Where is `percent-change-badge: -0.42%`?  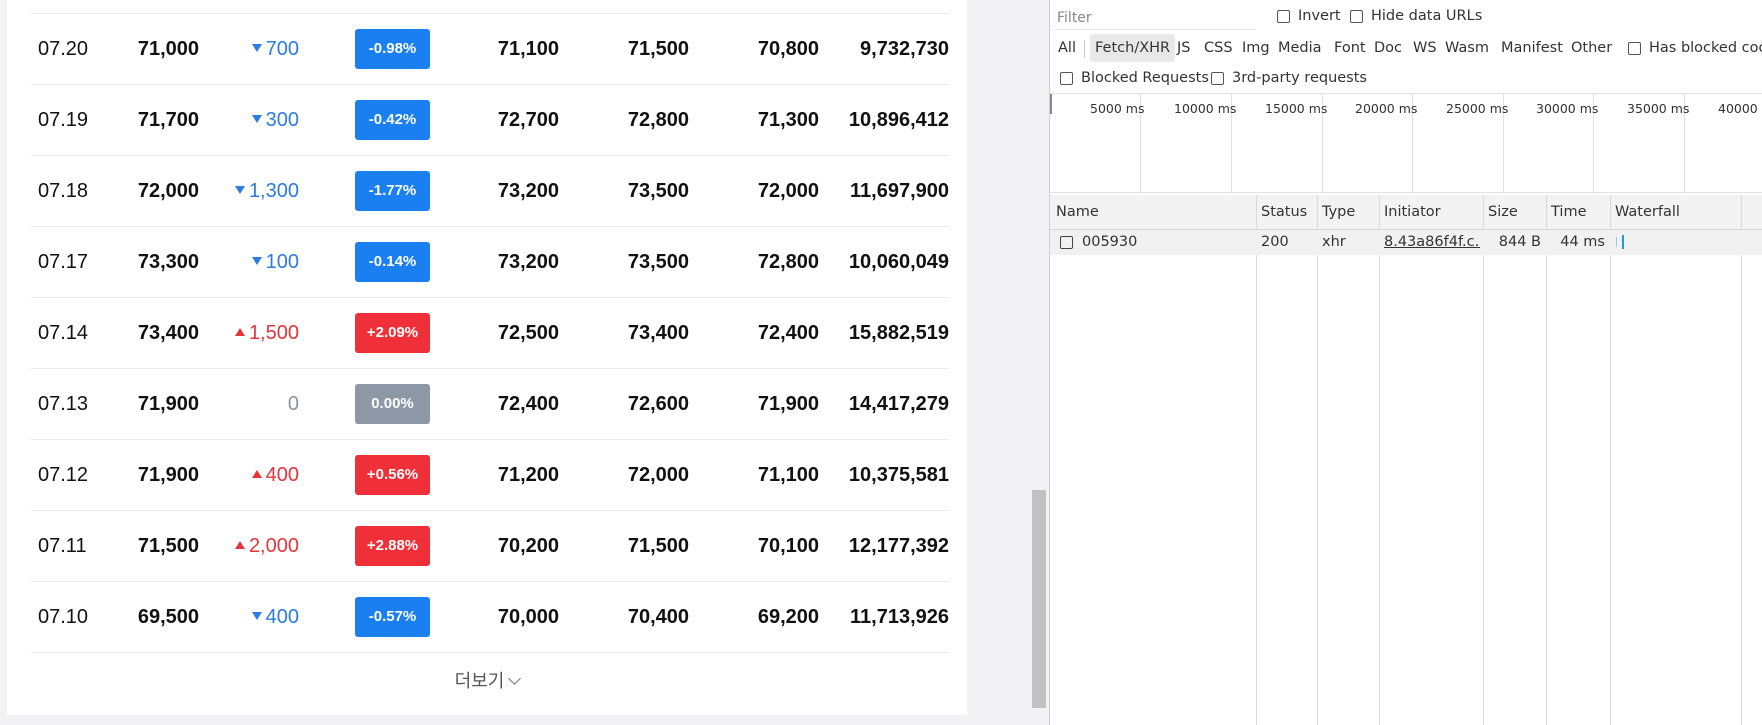
percent-change-badge: -0.42% is located at coordinates (392, 120).